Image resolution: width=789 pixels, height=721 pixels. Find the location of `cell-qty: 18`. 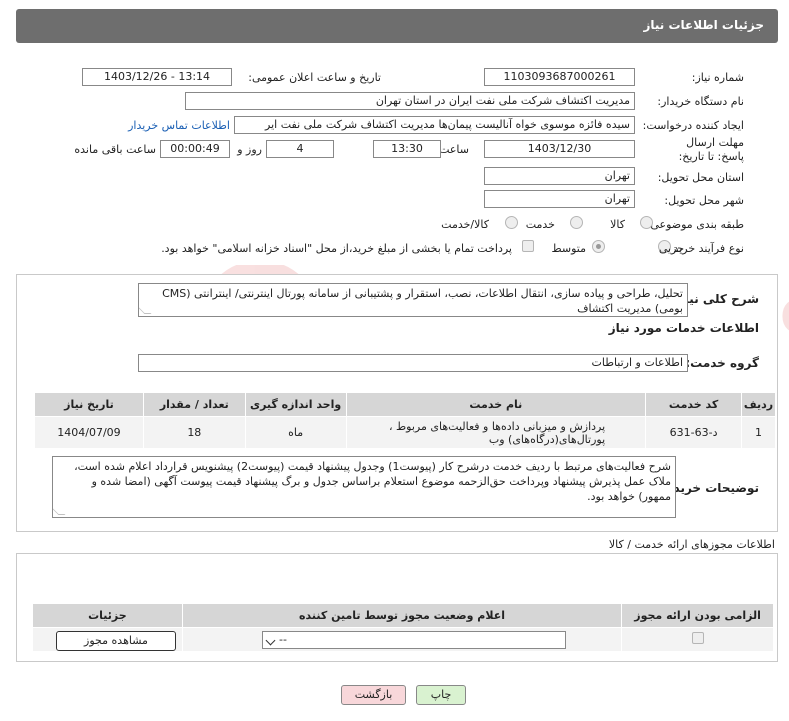

cell-qty: 18 is located at coordinates (194, 432).